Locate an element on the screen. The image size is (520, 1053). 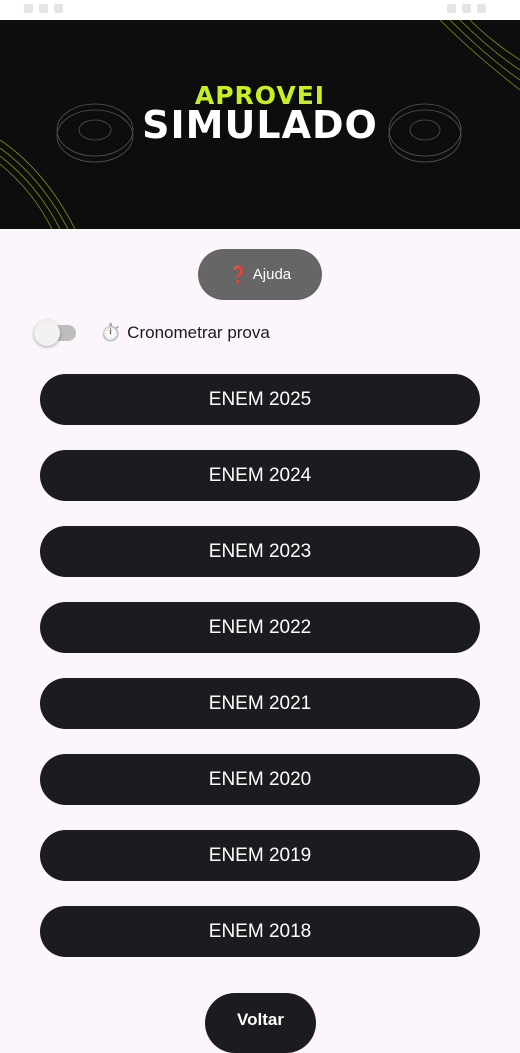
status-right-icons is located at coordinates (466, 8).